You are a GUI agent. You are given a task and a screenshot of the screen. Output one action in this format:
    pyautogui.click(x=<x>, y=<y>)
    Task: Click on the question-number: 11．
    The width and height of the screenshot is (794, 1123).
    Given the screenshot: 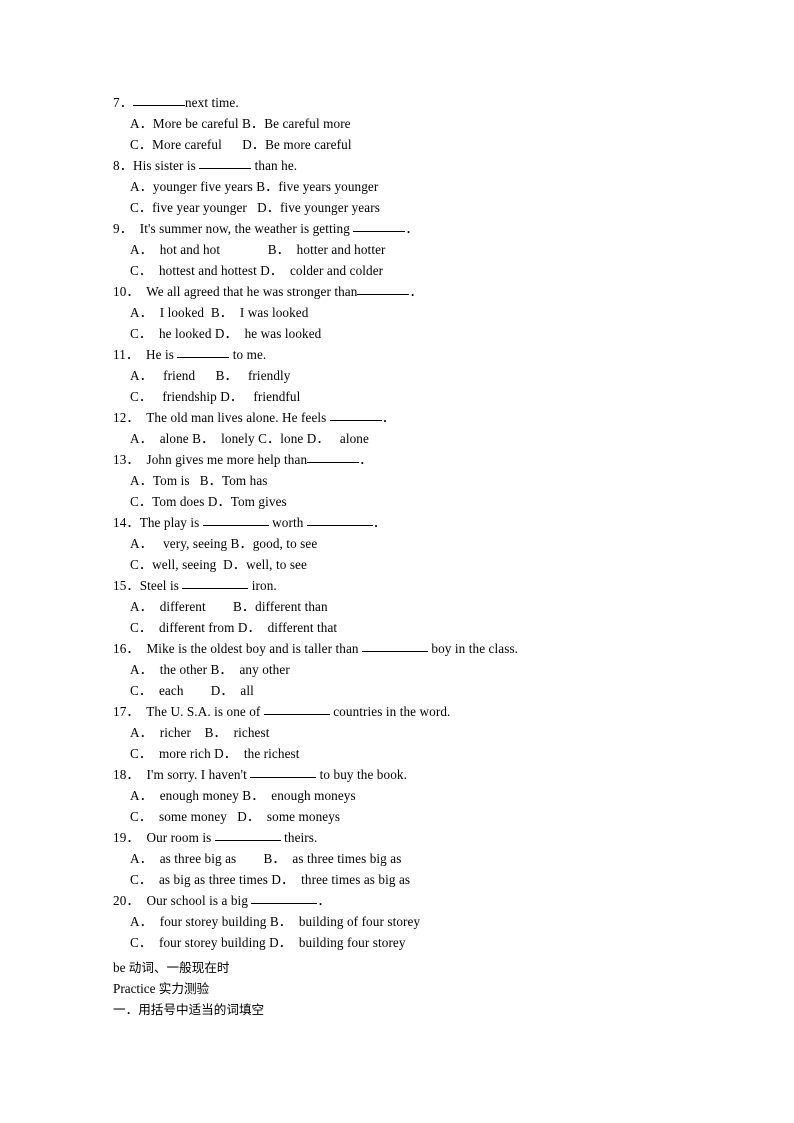 What is the action you would take?
    pyautogui.click(x=126, y=354)
    